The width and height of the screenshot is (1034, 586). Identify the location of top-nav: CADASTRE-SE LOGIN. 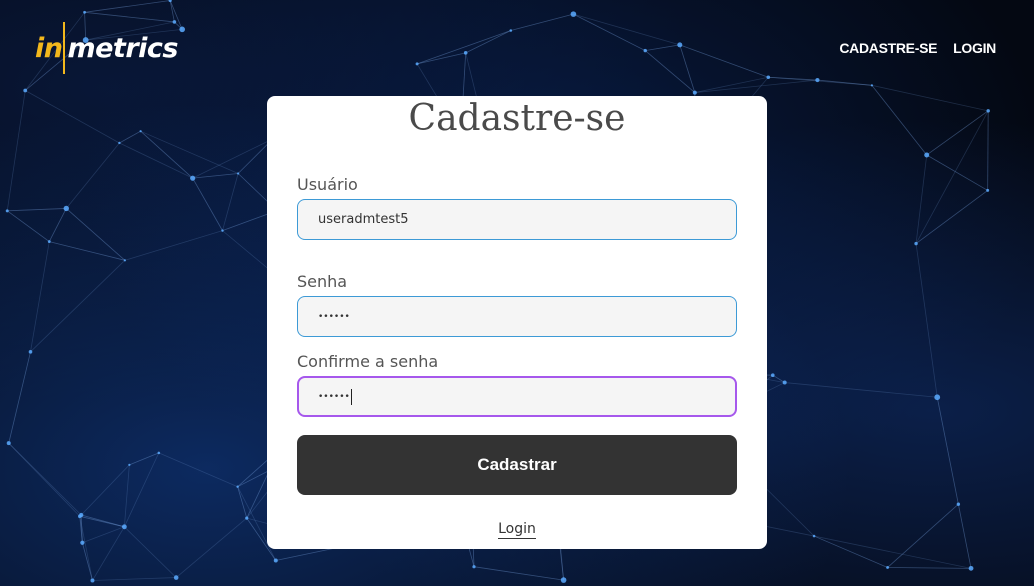
(917, 48).